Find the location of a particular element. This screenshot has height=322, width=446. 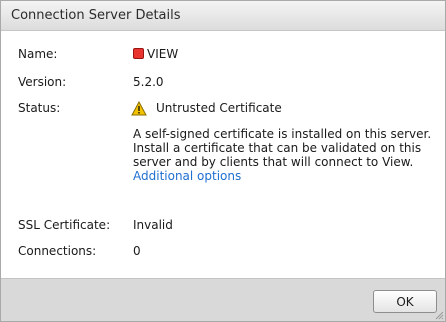

status-label: Status: is located at coordinates (39, 108).